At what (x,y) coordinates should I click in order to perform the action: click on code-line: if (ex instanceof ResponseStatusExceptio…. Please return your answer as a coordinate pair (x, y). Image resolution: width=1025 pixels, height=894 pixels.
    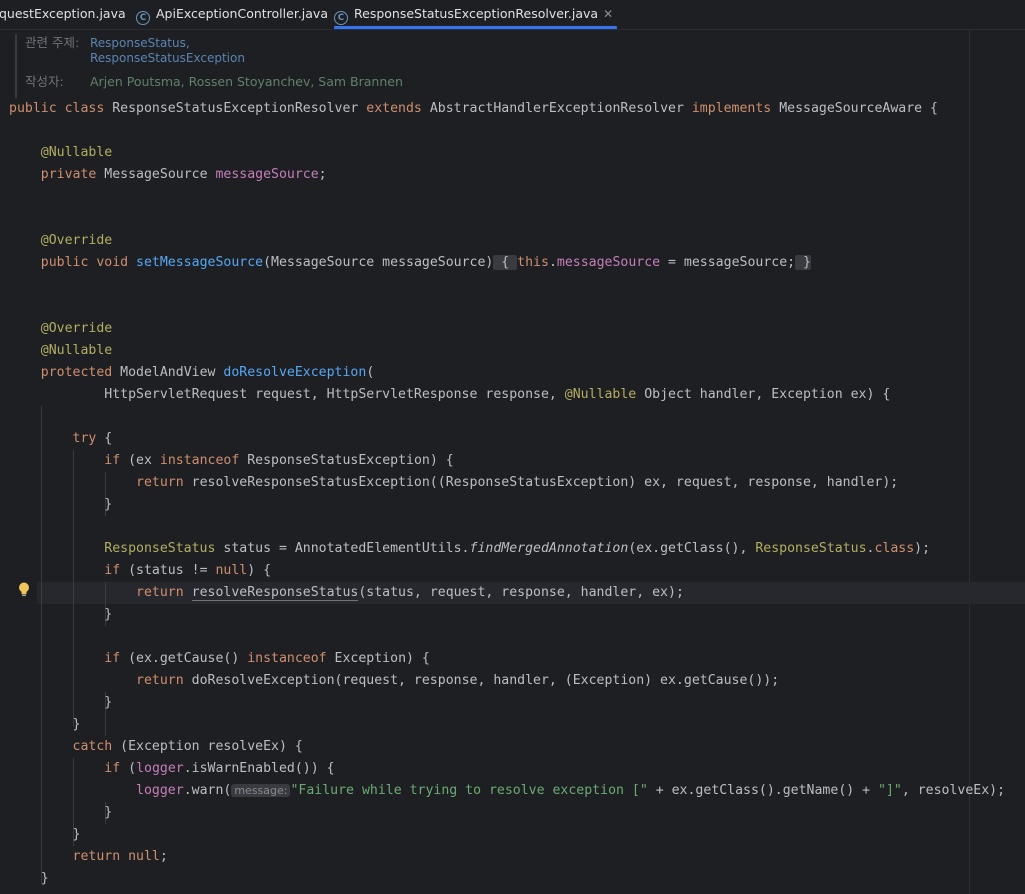
    Looking at the image, I should click on (279, 460).